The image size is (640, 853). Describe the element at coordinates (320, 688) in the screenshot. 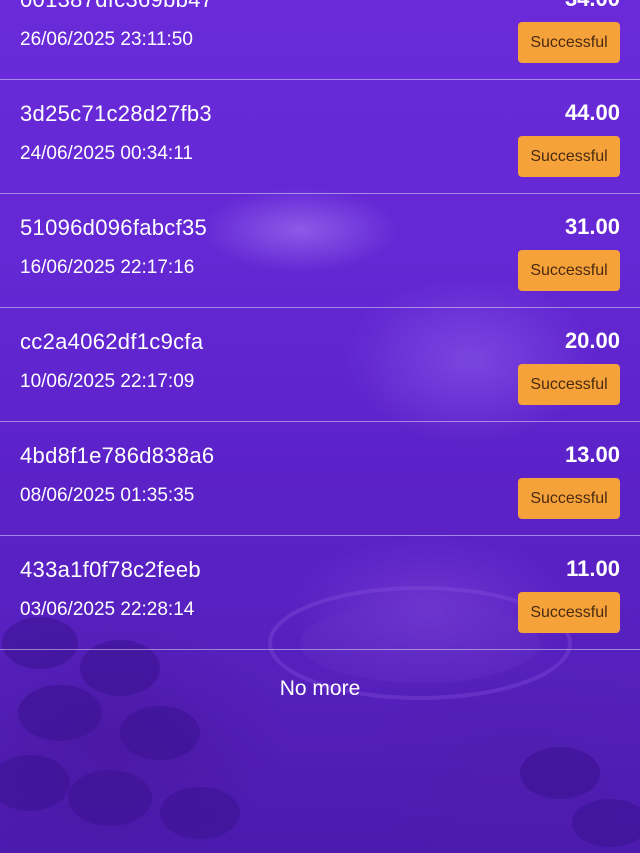

I see `no-more-label: No more` at that location.